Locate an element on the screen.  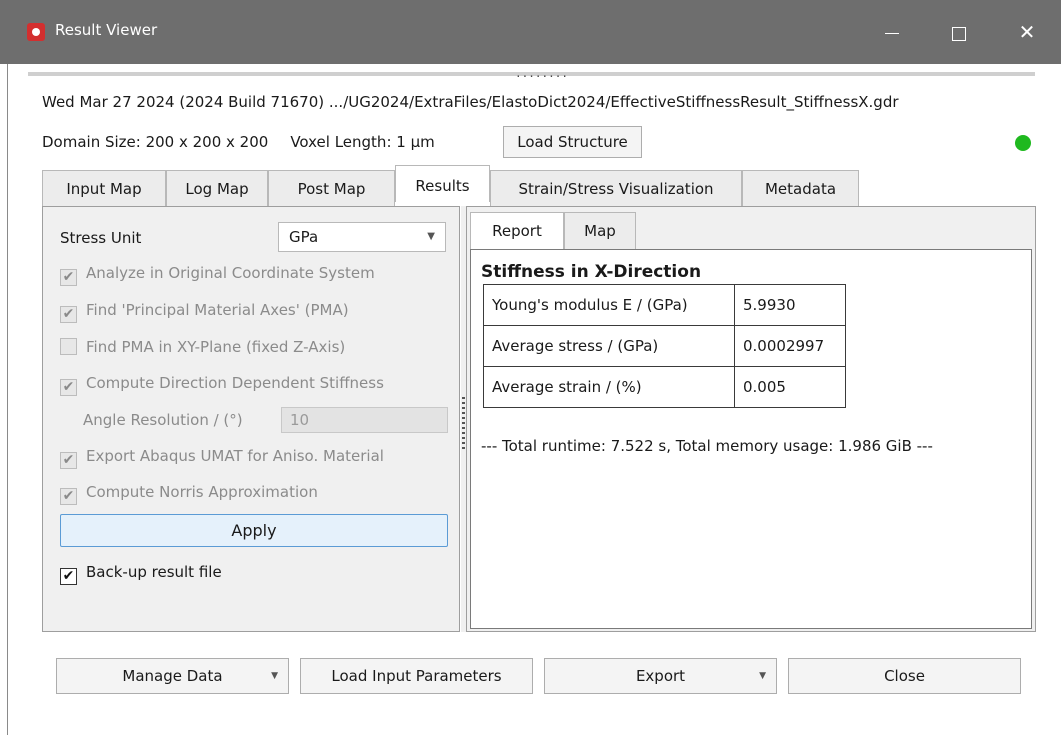
voxel-length: Voxel Length: 1 µm is located at coordinates (362, 142).